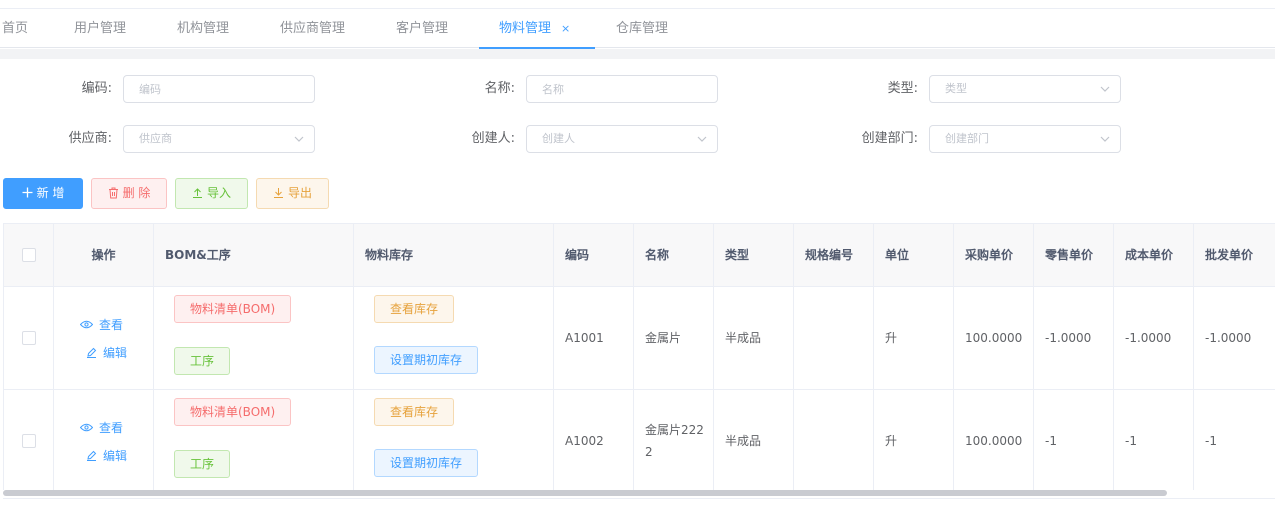 The height and width of the screenshot is (524, 1275). I want to click on divider, so click(639, 498).